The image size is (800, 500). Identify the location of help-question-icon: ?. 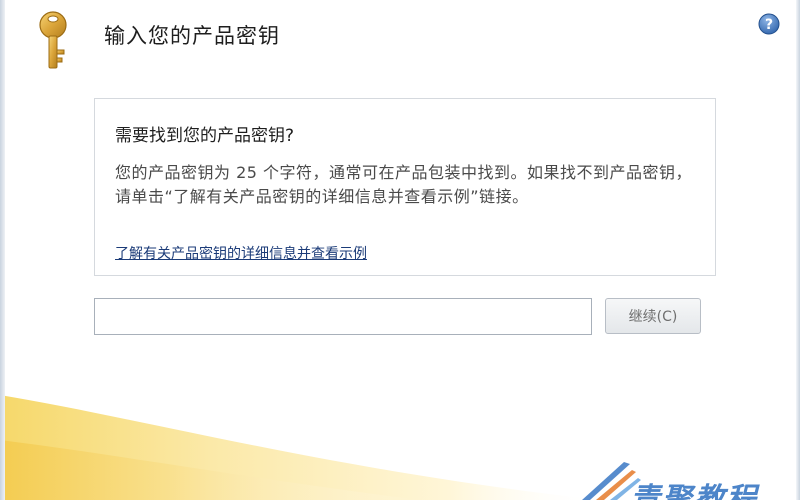
(769, 24).